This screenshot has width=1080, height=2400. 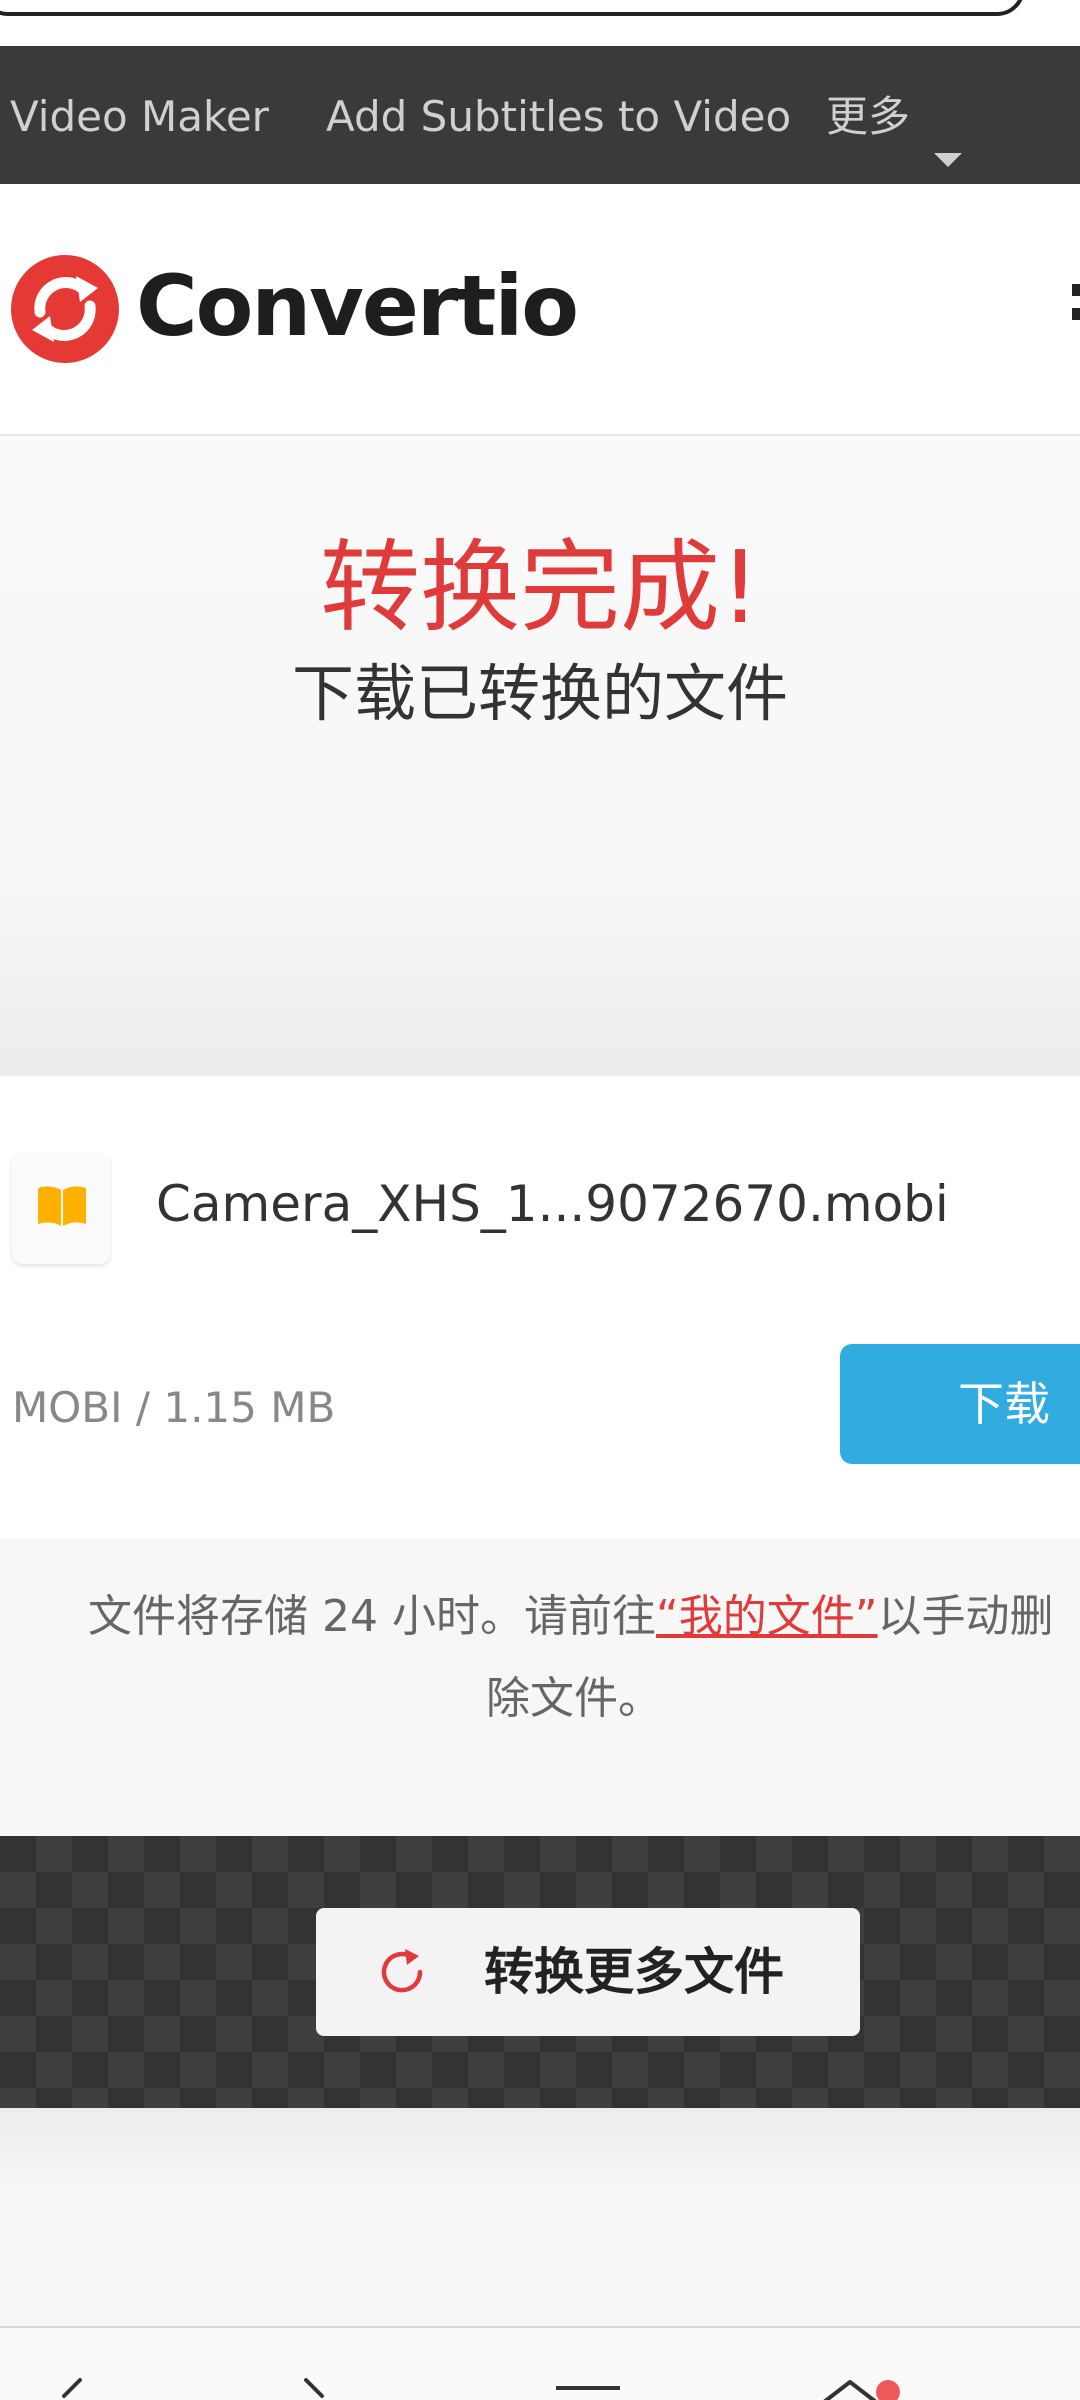 What do you see at coordinates (552, 1204) in the screenshot?
I see `file-name: Camera_XHS_1...9072670.mobi` at bounding box center [552, 1204].